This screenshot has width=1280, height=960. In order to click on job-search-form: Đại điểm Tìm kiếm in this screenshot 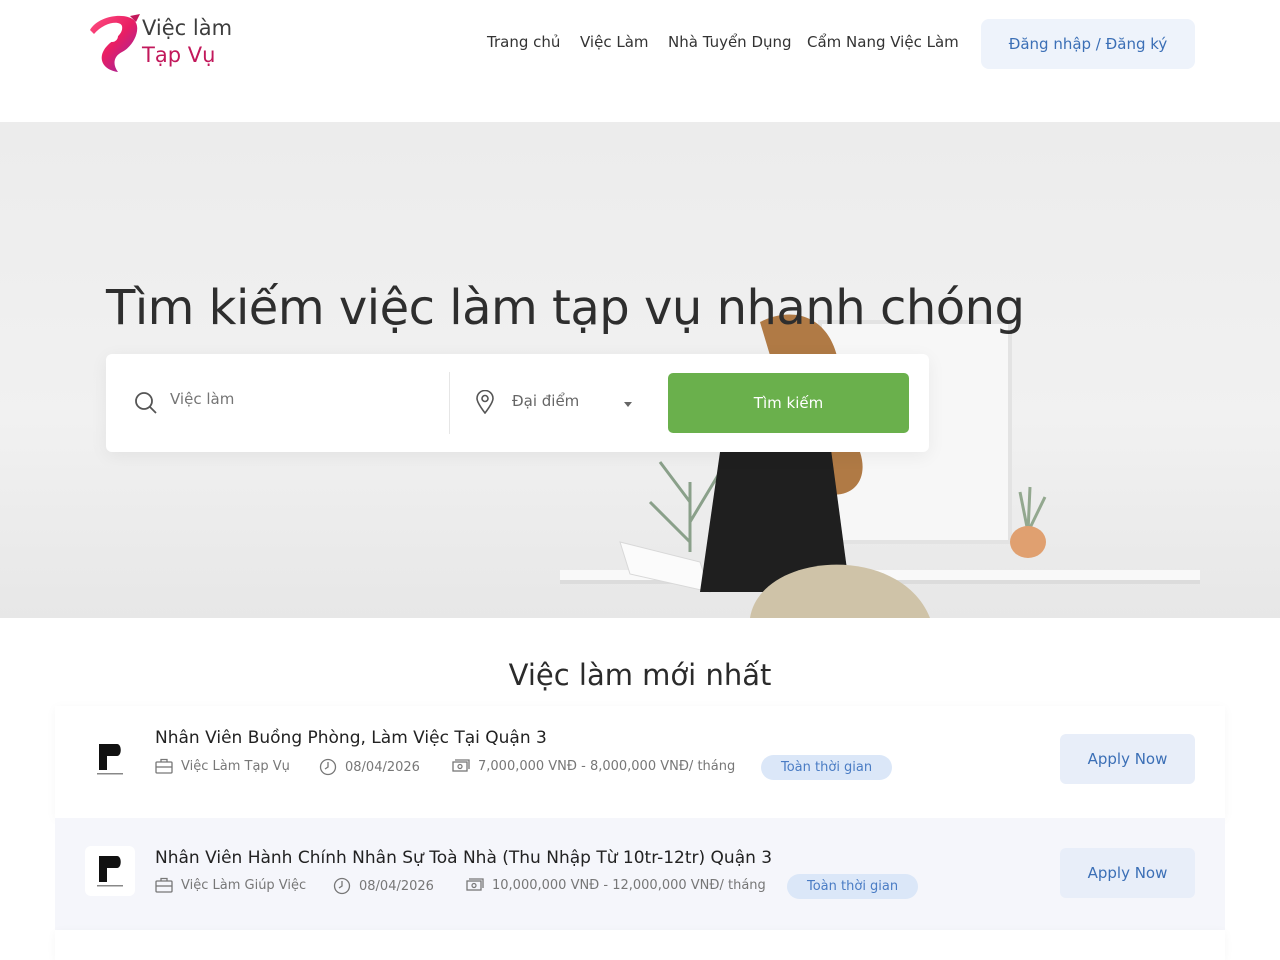, I will do `click(517, 403)`.